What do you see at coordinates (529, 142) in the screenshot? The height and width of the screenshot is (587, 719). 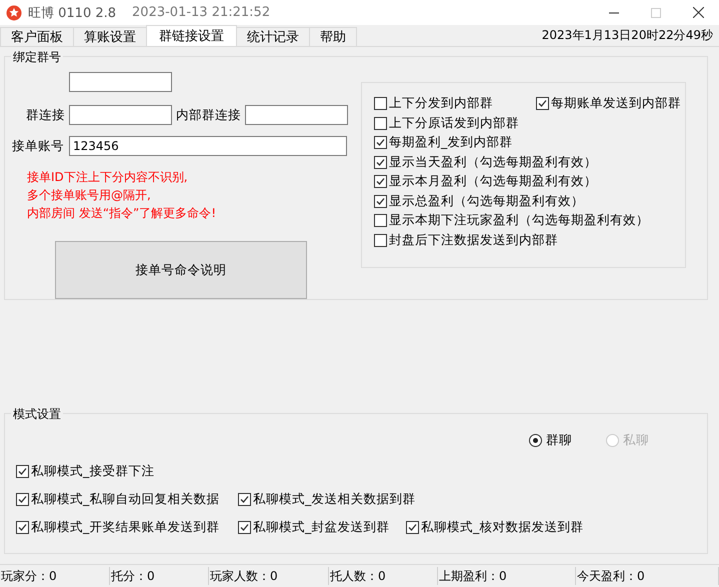 I see `option-checkbox: 每期盈利_发到内部群` at bounding box center [529, 142].